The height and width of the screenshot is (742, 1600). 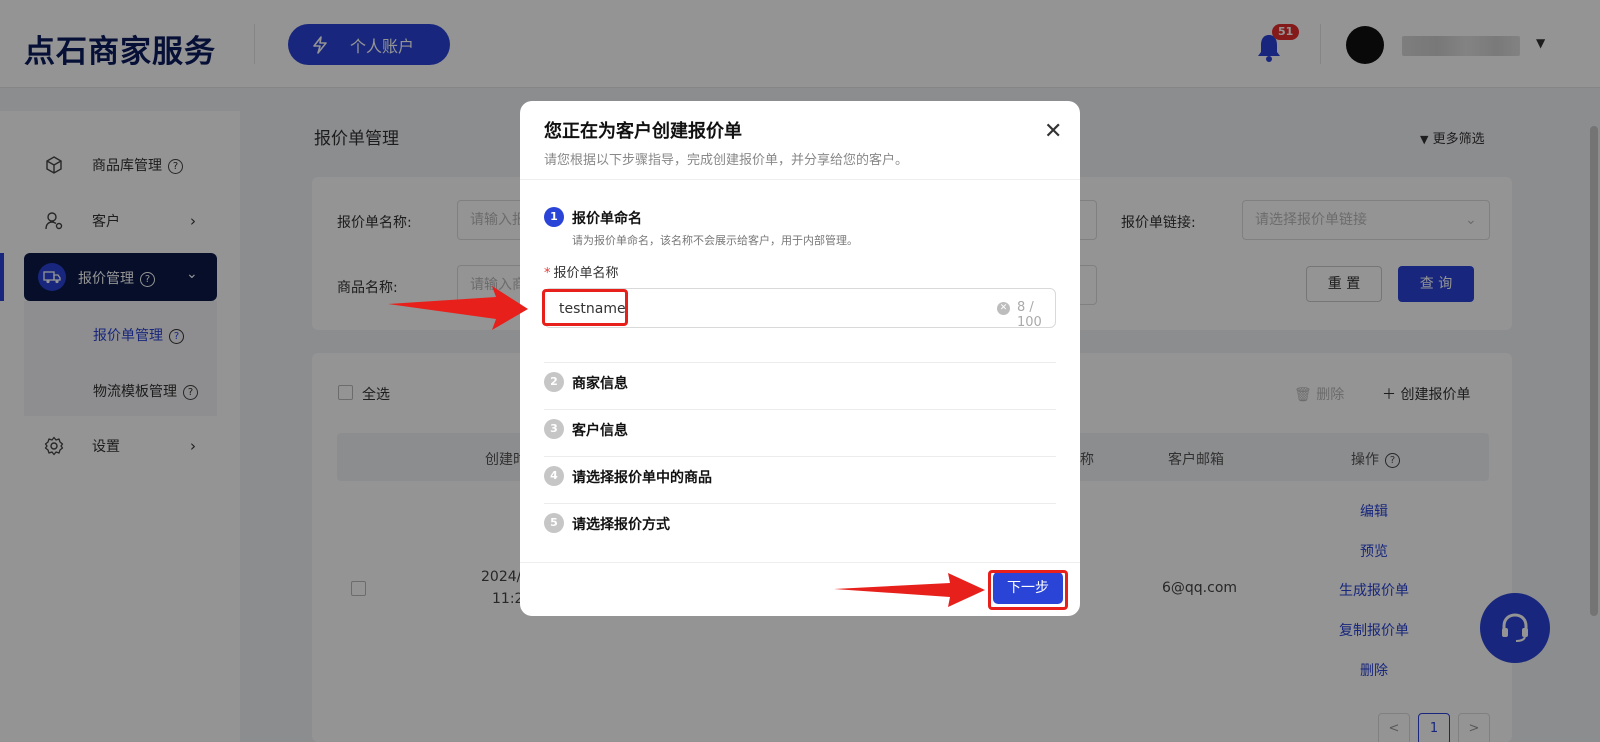 What do you see at coordinates (458, 308) in the screenshot?
I see `arrow-to-input` at bounding box center [458, 308].